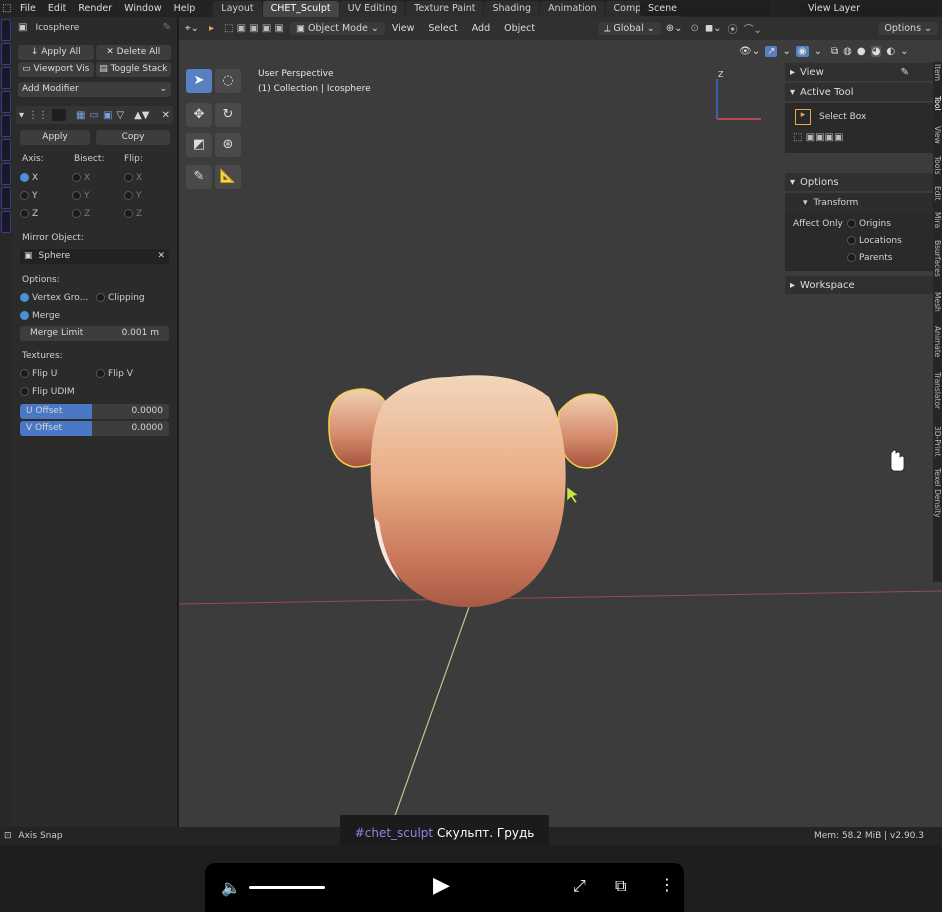 The image size is (942, 912). What do you see at coordinates (142, 8) in the screenshot?
I see `menu-window: Window` at bounding box center [142, 8].